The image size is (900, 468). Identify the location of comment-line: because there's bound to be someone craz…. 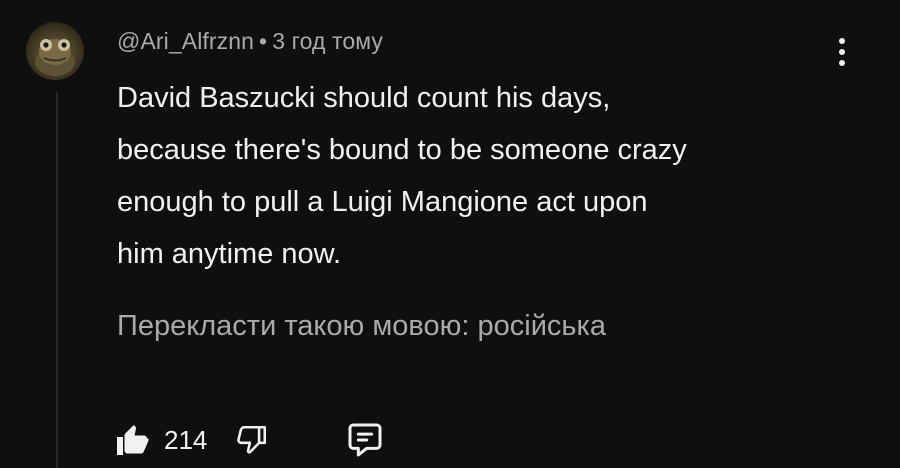
(402, 150).